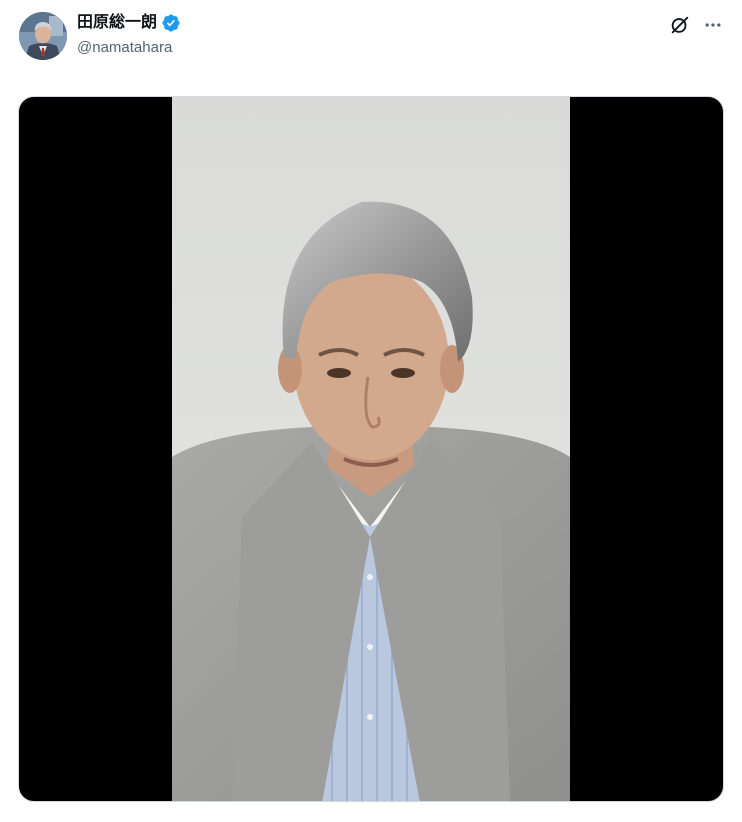 Image resolution: width=742 pixels, height=822 pixels. I want to click on grok-icon, so click(680, 25).